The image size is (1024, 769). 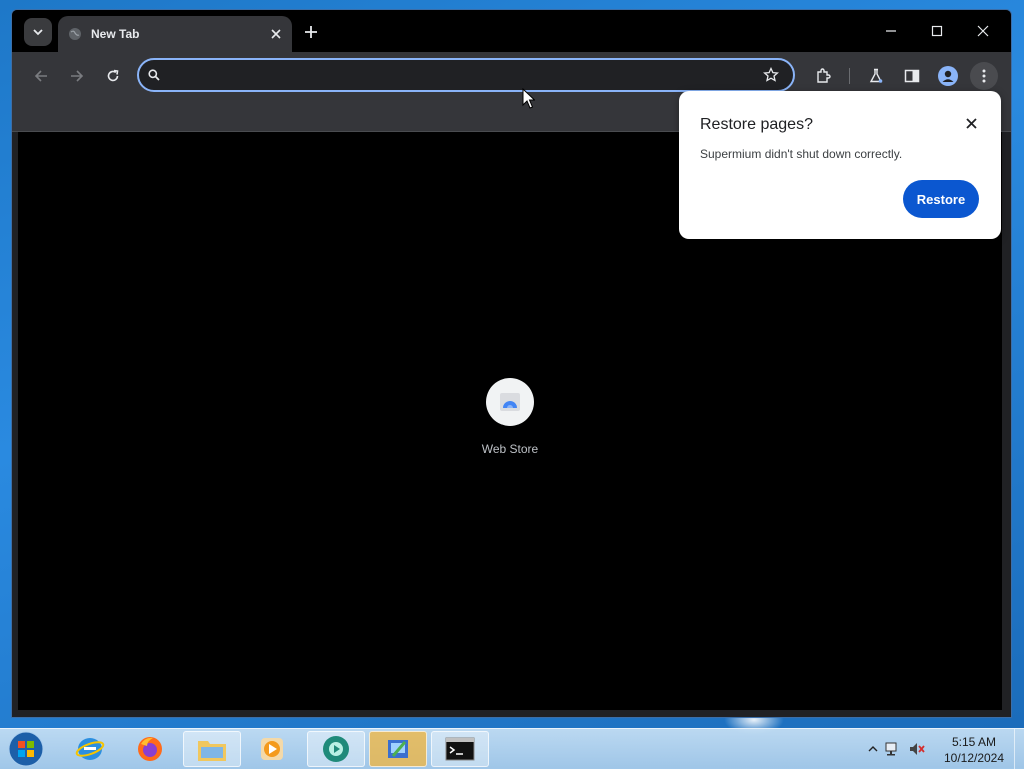 I want to click on minimize-button, so click(x=891, y=31).